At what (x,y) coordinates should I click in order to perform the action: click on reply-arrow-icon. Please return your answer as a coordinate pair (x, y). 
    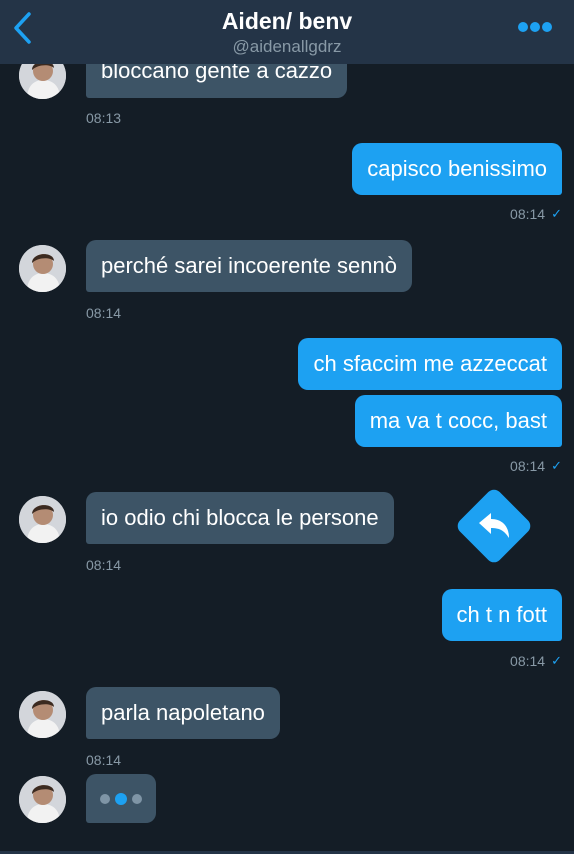
    Looking at the image, I should click on (494, 526).